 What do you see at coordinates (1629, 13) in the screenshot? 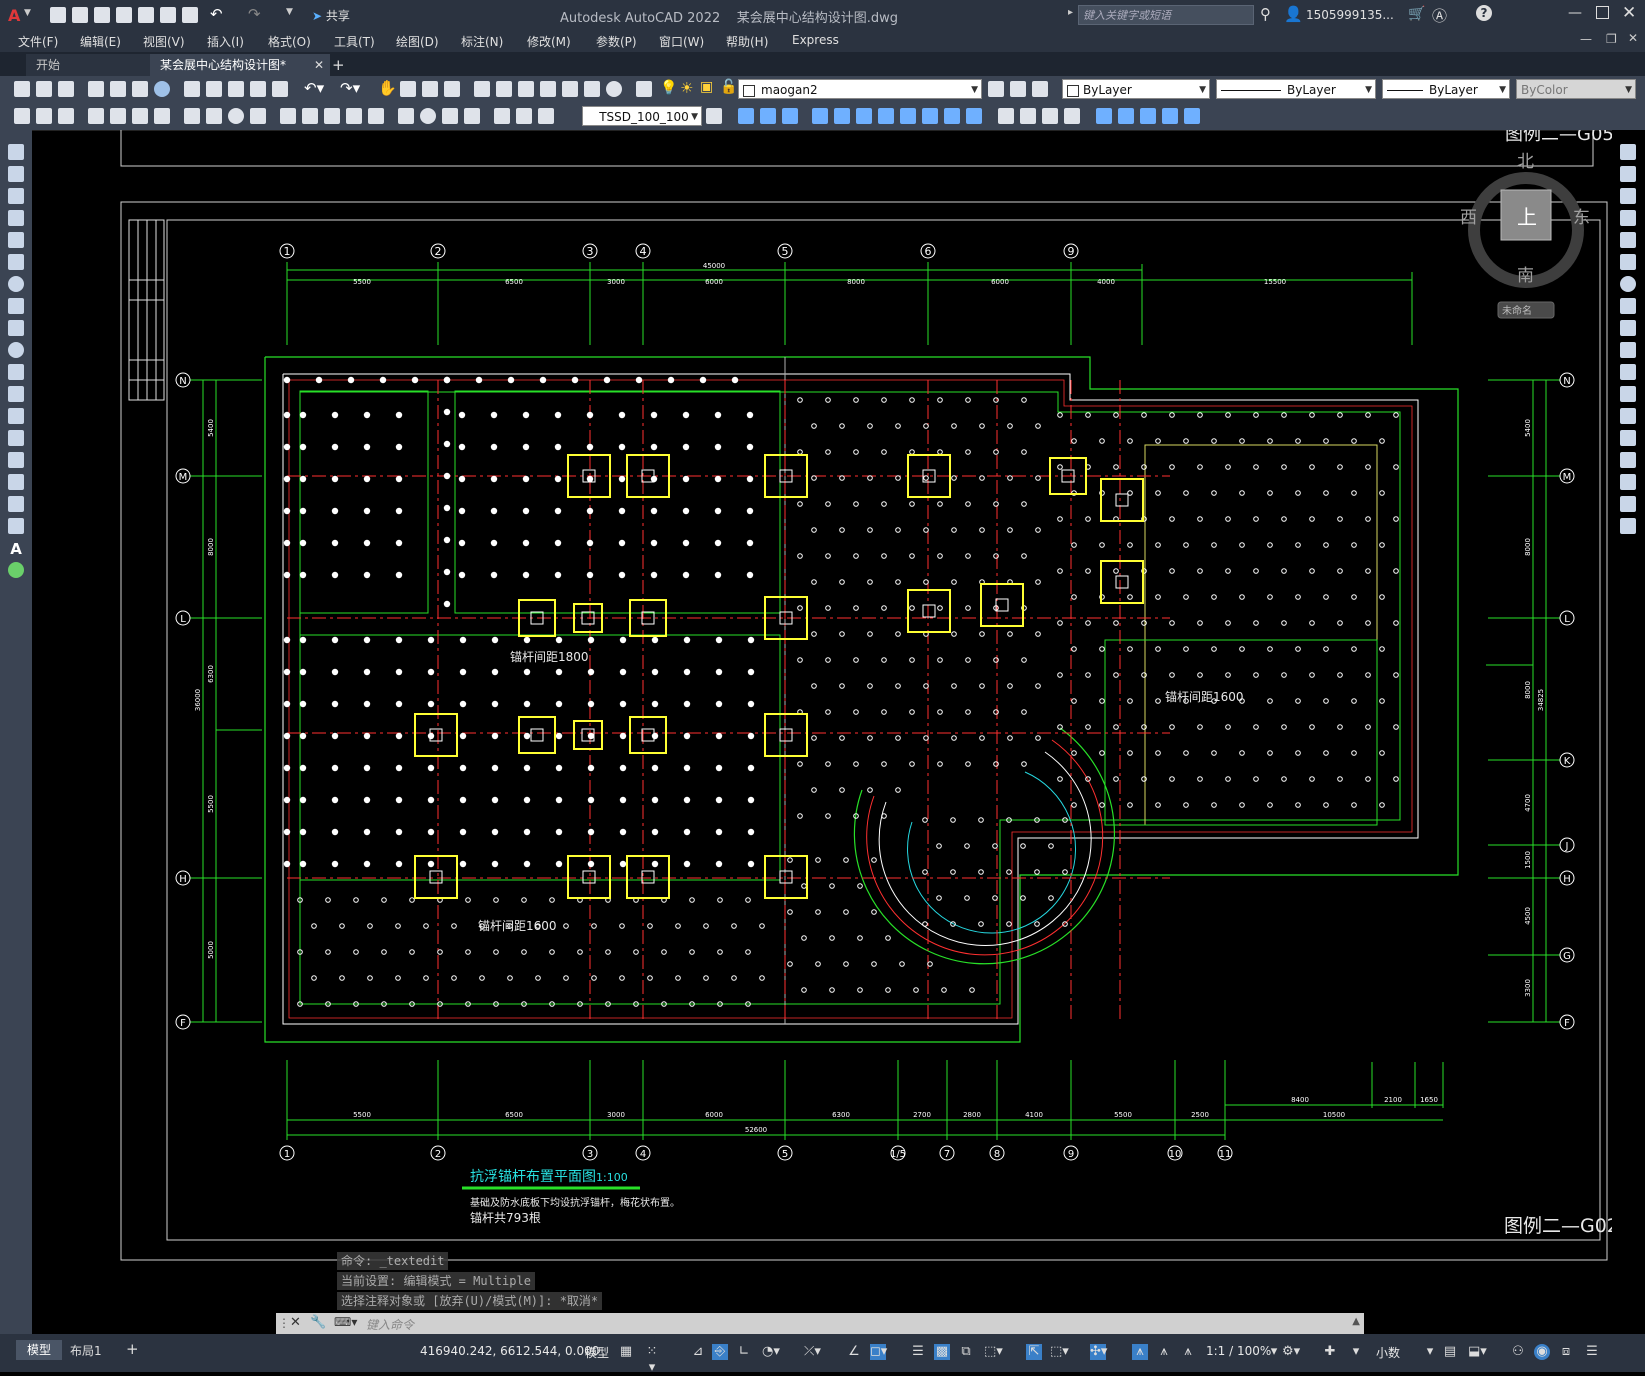
I see `close-icon: ✕` at bounding box center [1629, 13].